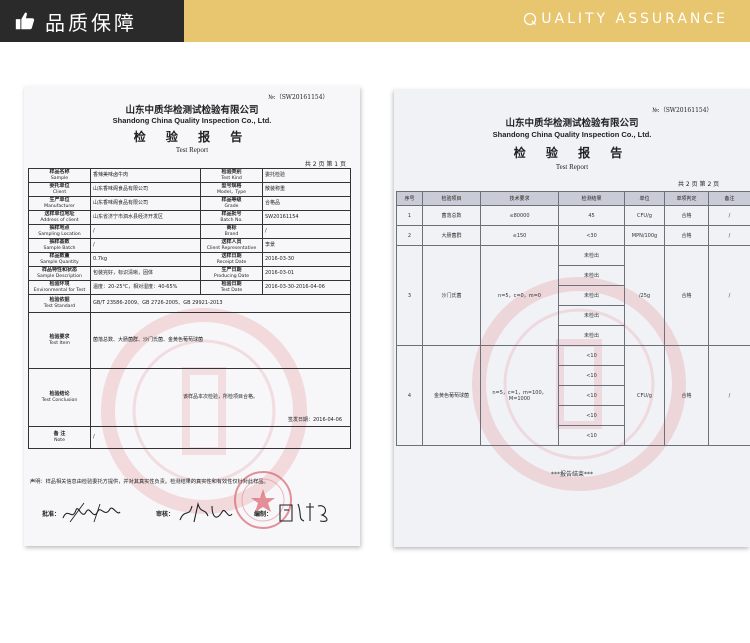  Describe the element at coordinates (59, 246) in the screenshot. I see `label-cell: 抽样基数 Sample Batch` at that location.